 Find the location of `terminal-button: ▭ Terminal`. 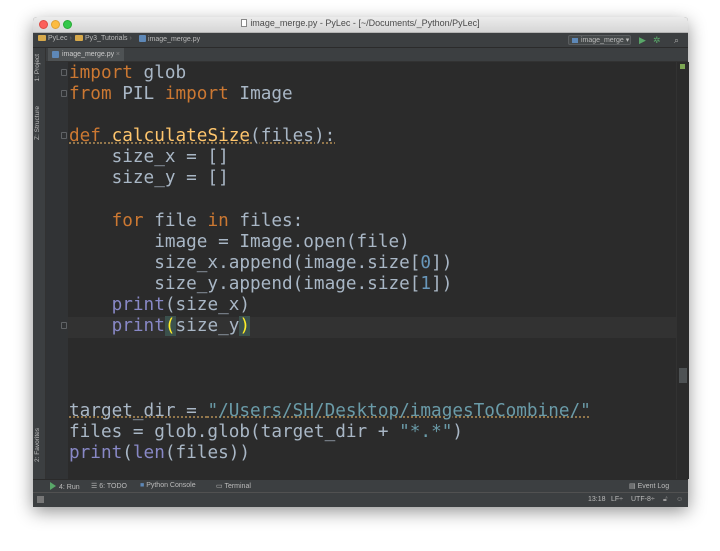

terminal-button: ▭ Terminal is located at coordinates (233, 486).